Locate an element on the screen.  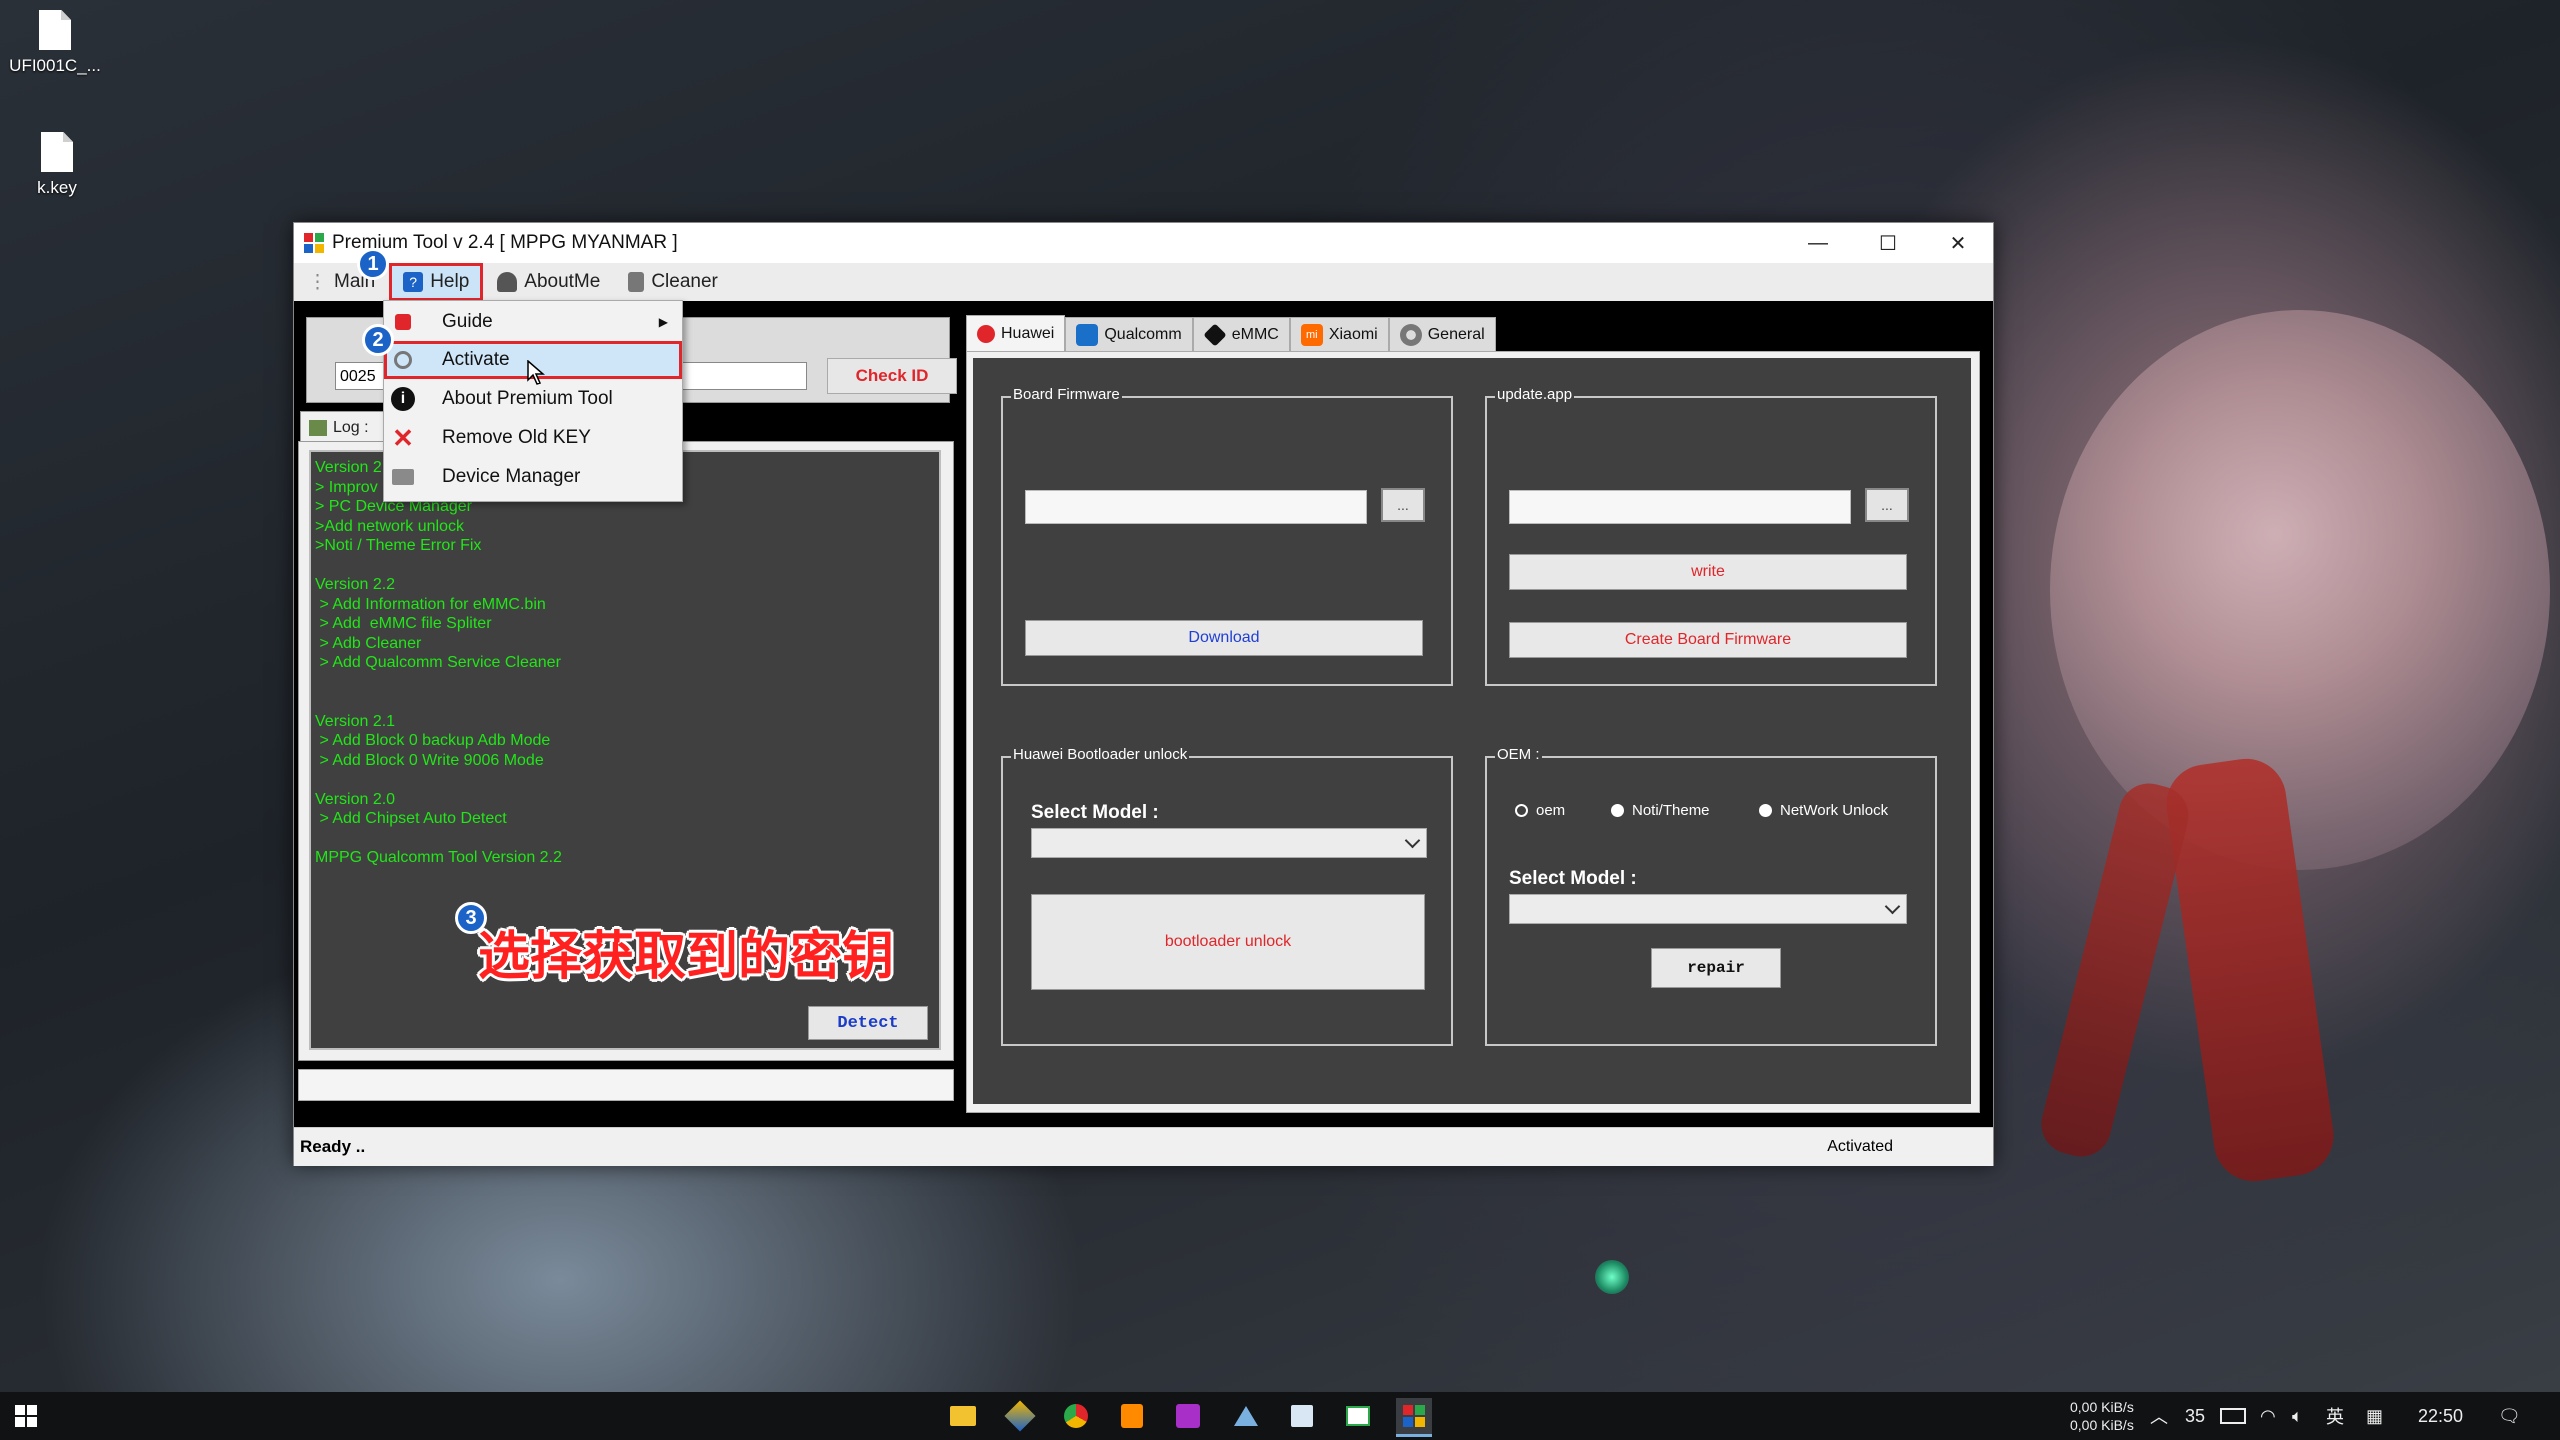
chip-icon is located at coordinates (1215, 334).